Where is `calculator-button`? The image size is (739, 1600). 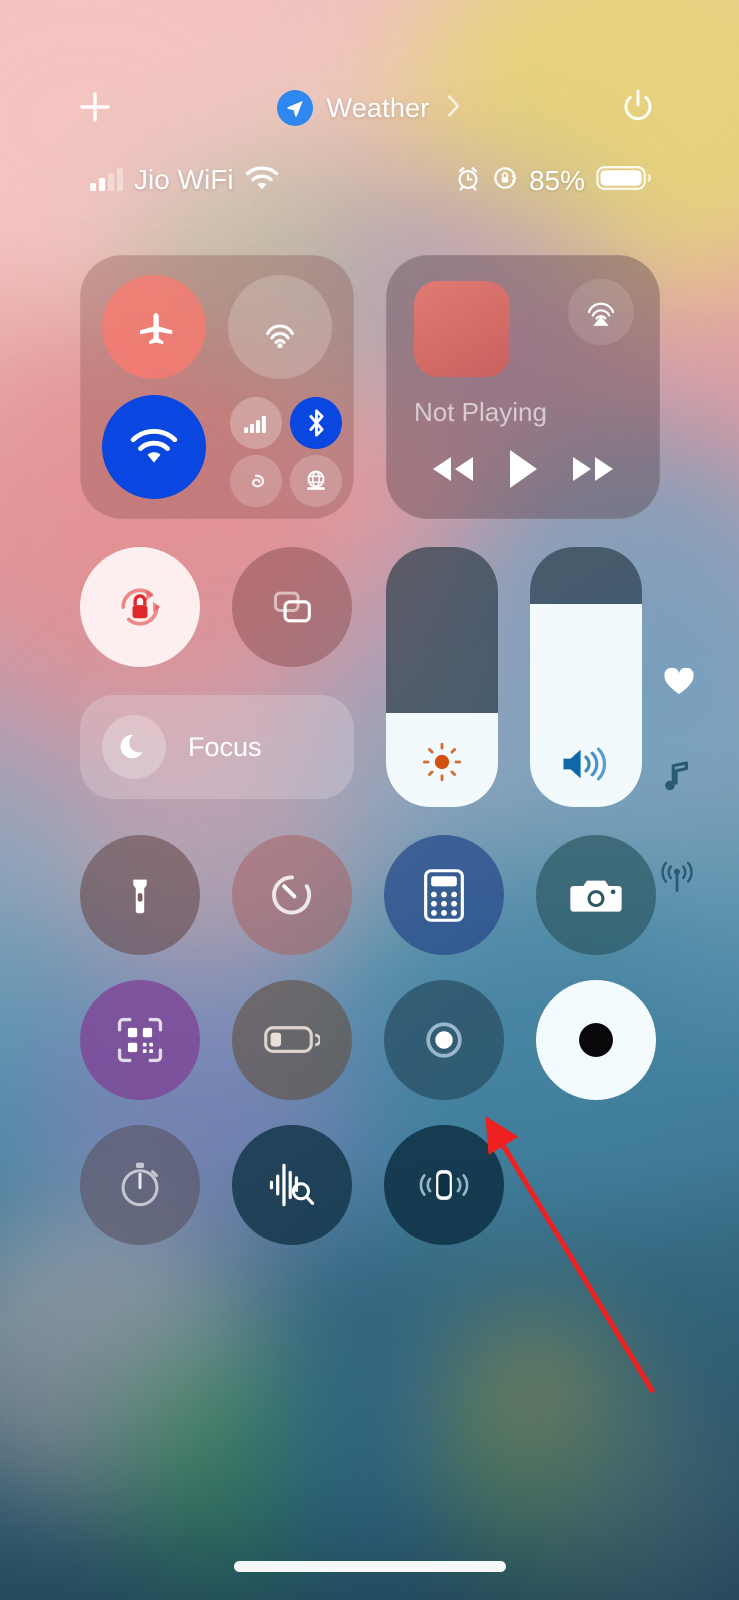 calculator-button is located at coordinates (444, 895).